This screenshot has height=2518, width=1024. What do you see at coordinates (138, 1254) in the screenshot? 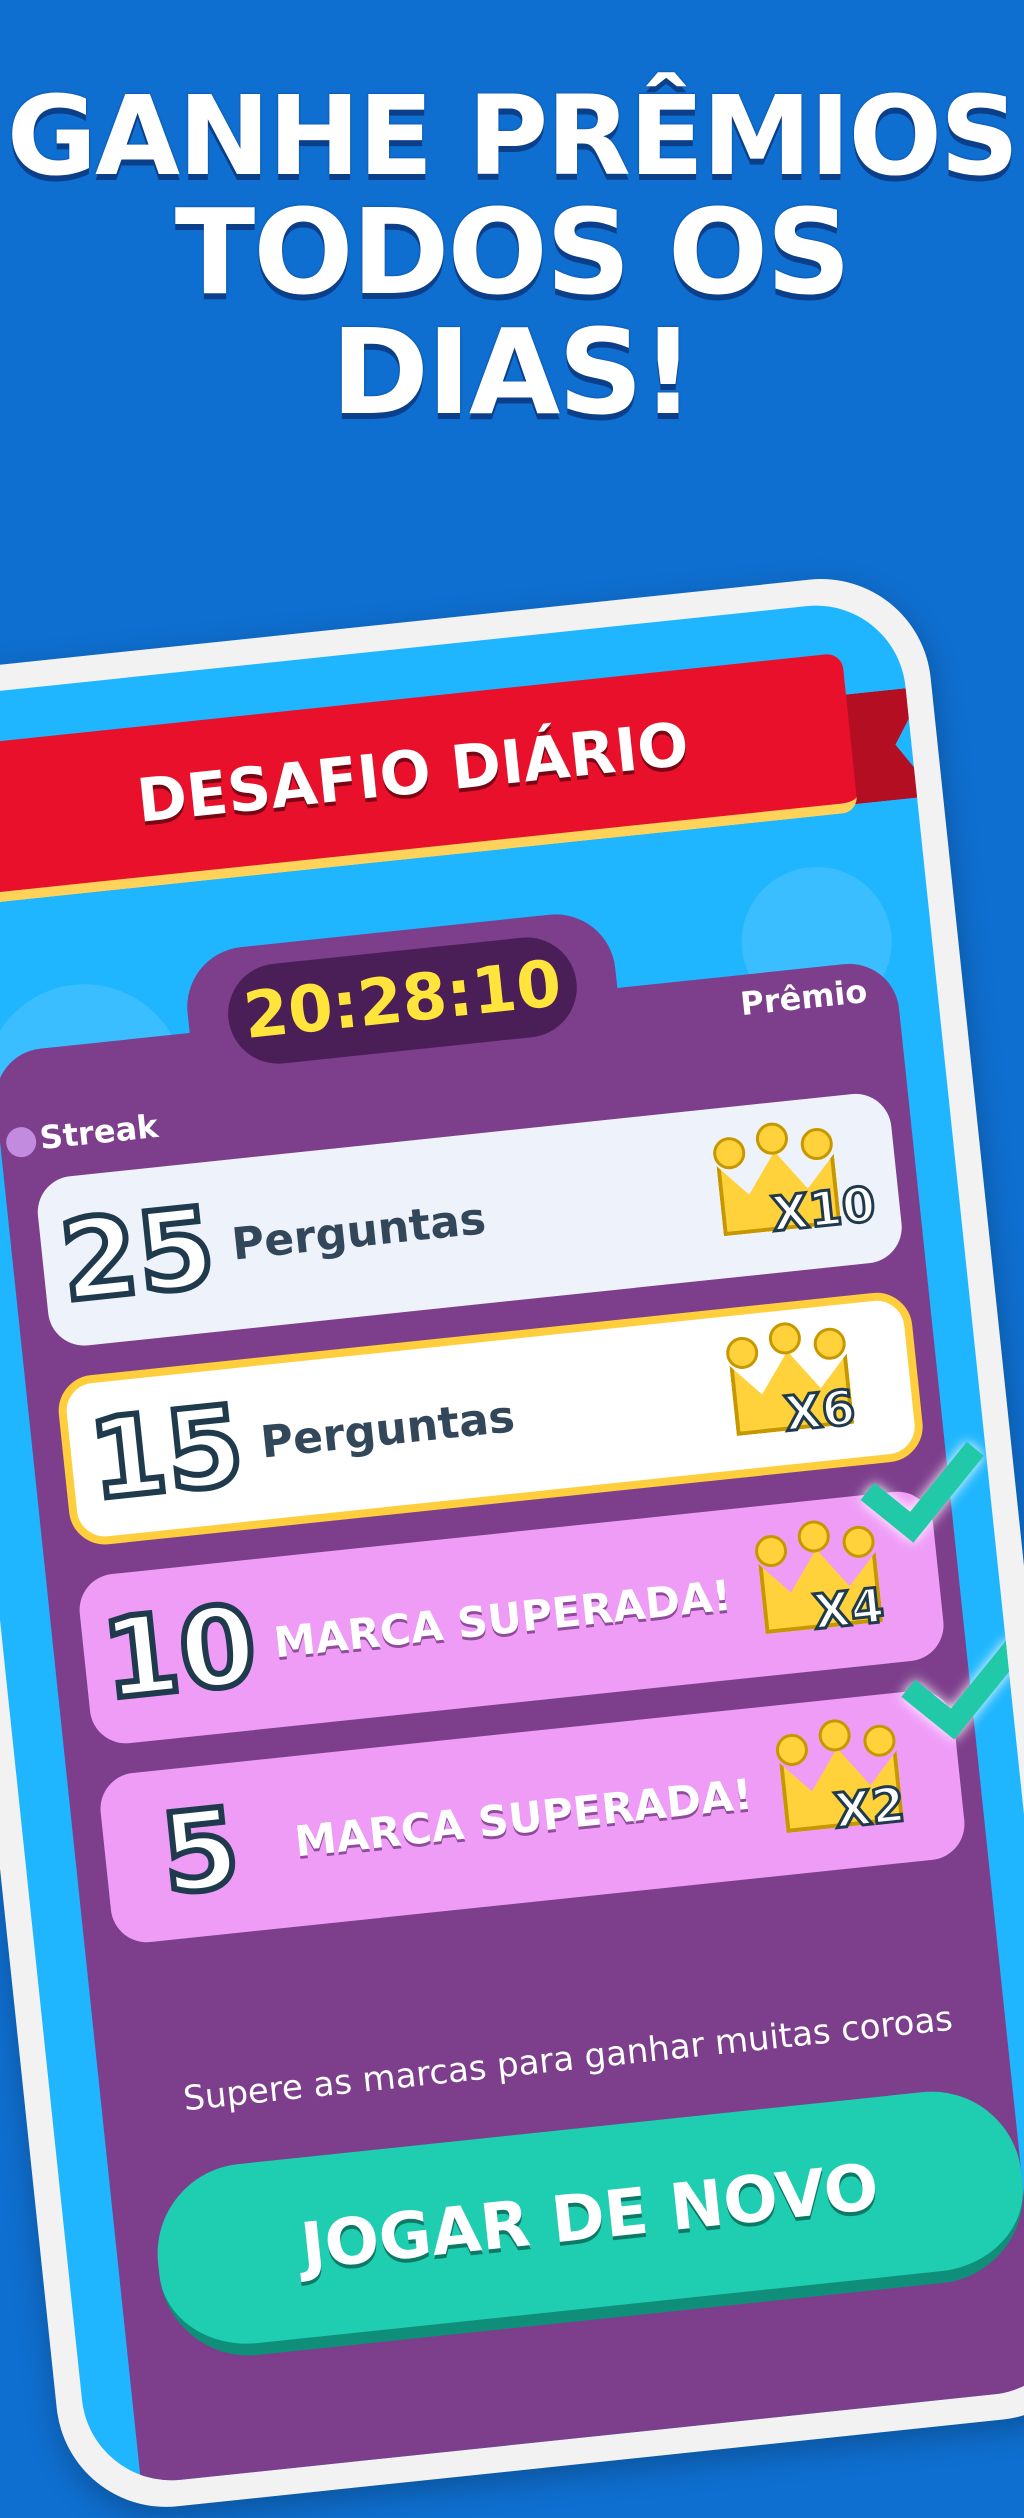
I see `streak-number: 25` at bounding box center [138, 1254].